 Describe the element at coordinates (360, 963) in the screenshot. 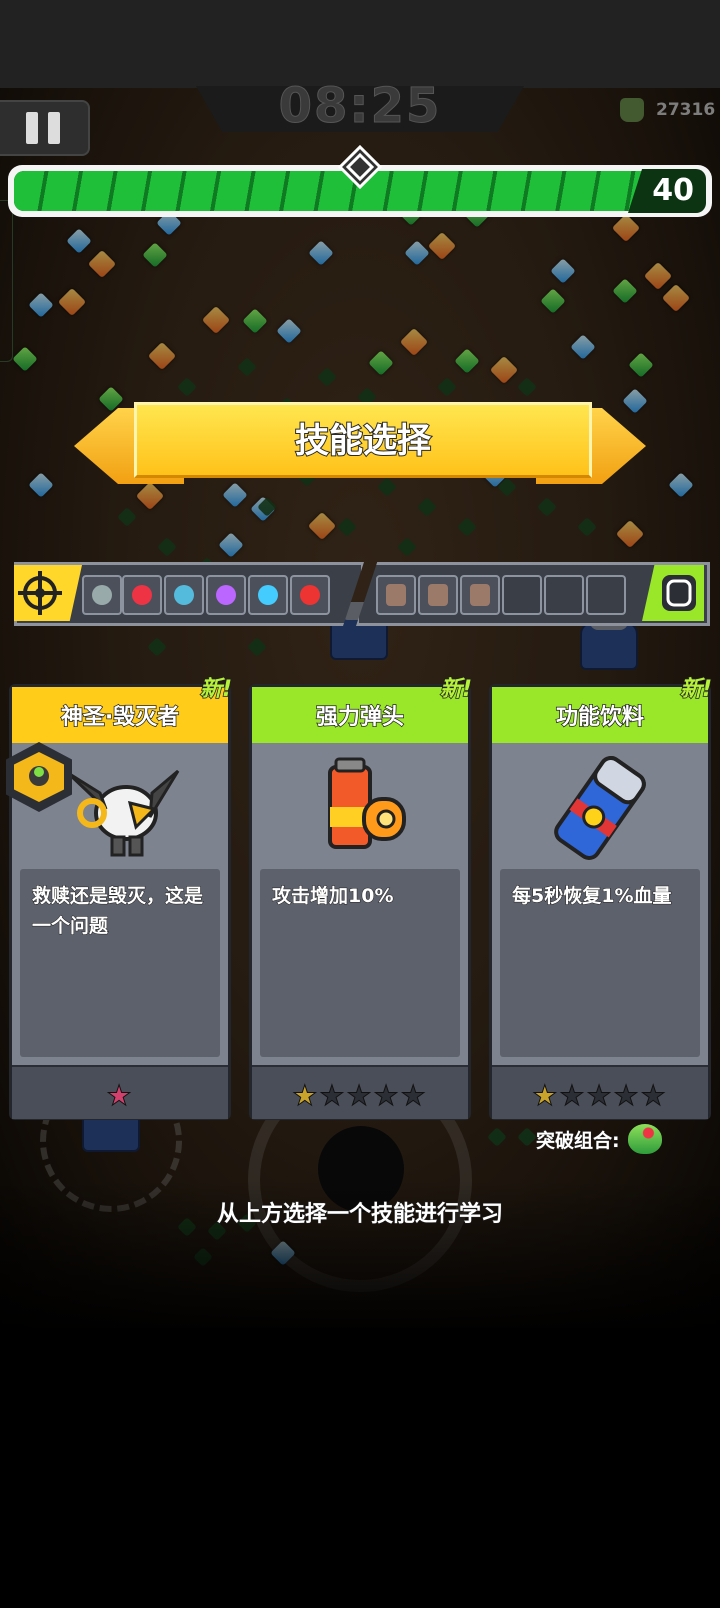

I see `card-description-box: 攻击增加10%` at that location.